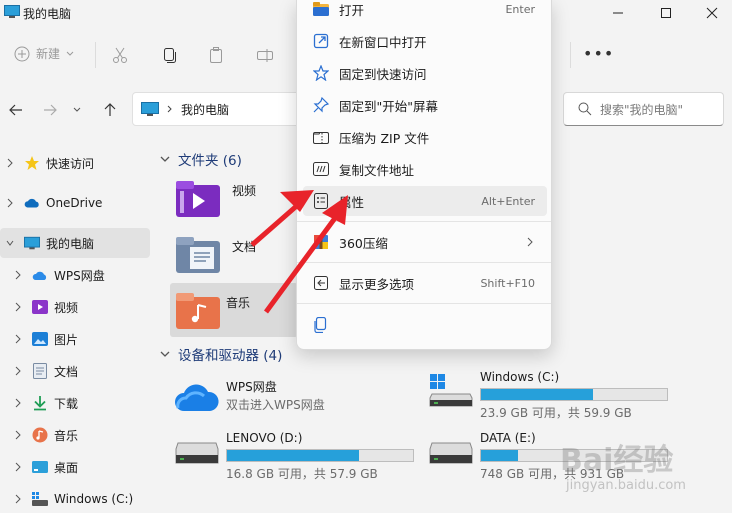 Image resolution: width=732 pixels, height=513 pixels. What do you see at coordinates (40, 435) in the screenshot?
I see `music-icon` at bounding box center [40, 435].